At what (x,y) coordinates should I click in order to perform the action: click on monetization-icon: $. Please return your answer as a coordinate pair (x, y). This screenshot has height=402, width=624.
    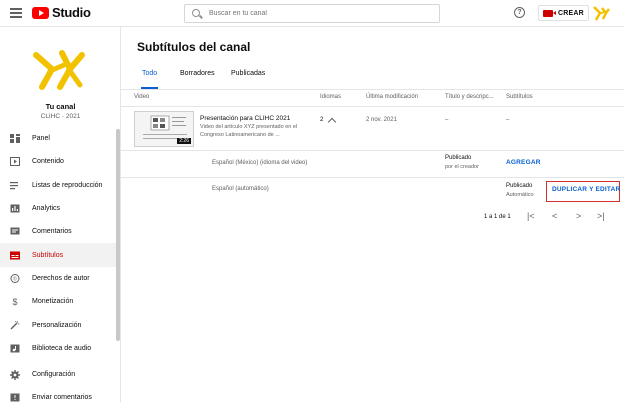
    Looking at the image, I should click on (15, 301).